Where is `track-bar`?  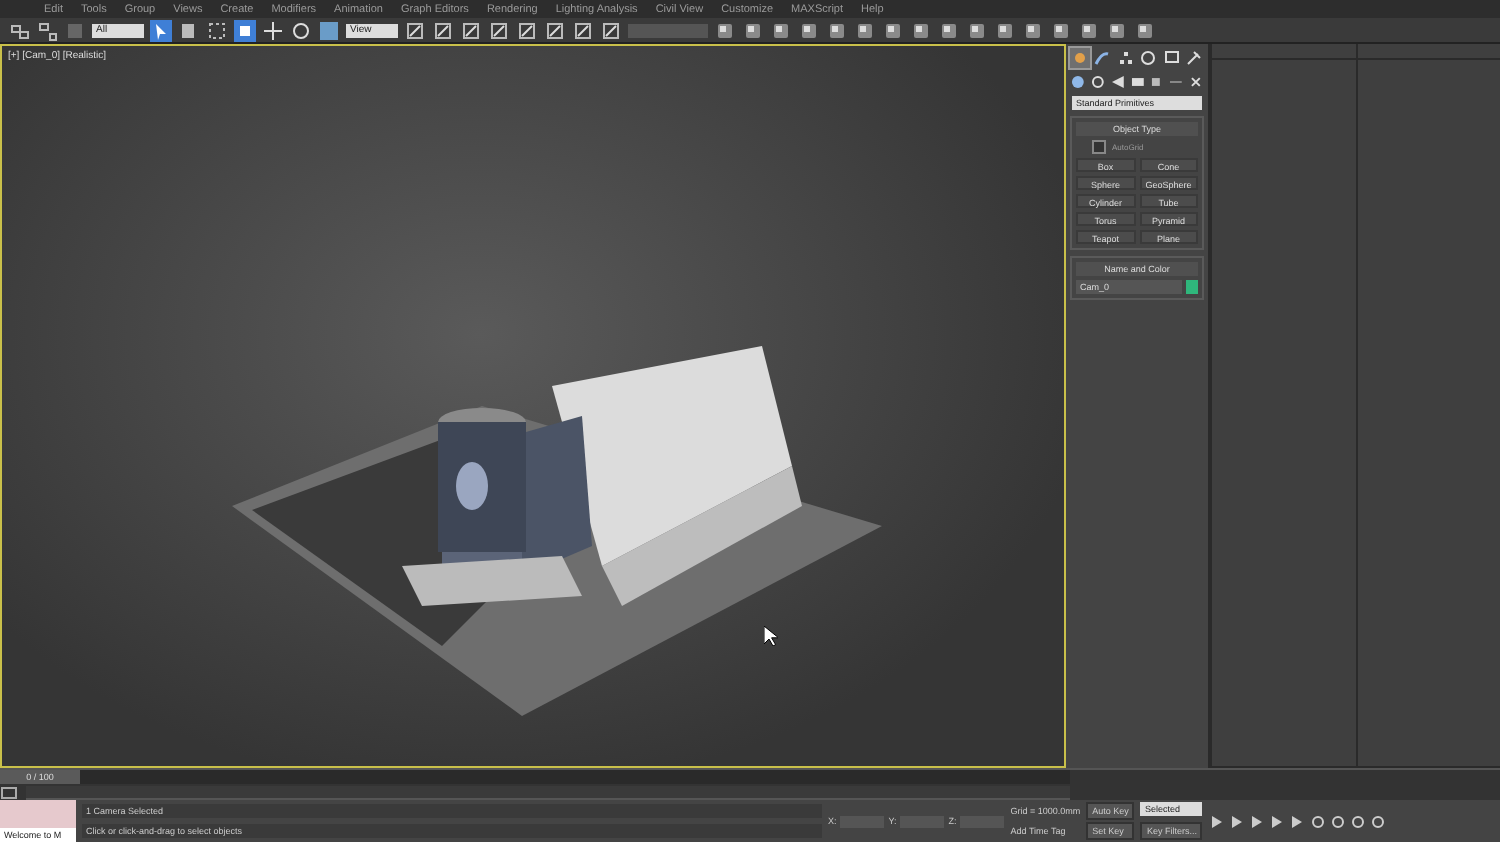
track-bar is located at coordinates (548, 792).